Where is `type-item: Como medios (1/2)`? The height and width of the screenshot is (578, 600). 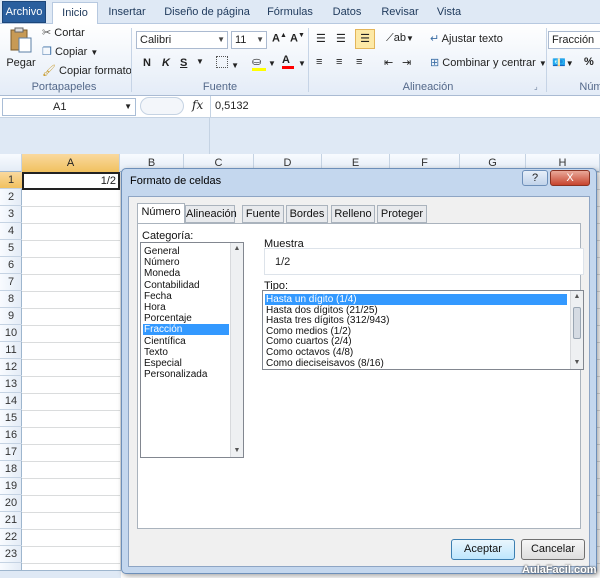 type-item: Como medios (1/2) is located at coordinates (416, 331).